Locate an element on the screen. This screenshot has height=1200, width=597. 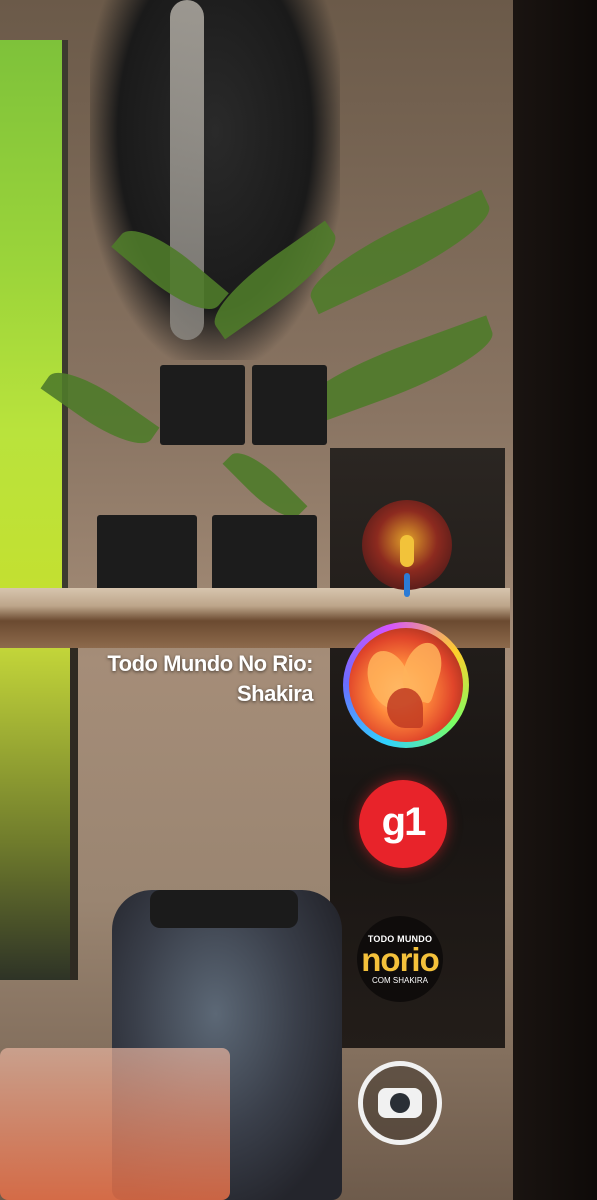
norio-channel-button: TODO MUNDO norio COM SHAKIRA is located at coordinates (400, 959).